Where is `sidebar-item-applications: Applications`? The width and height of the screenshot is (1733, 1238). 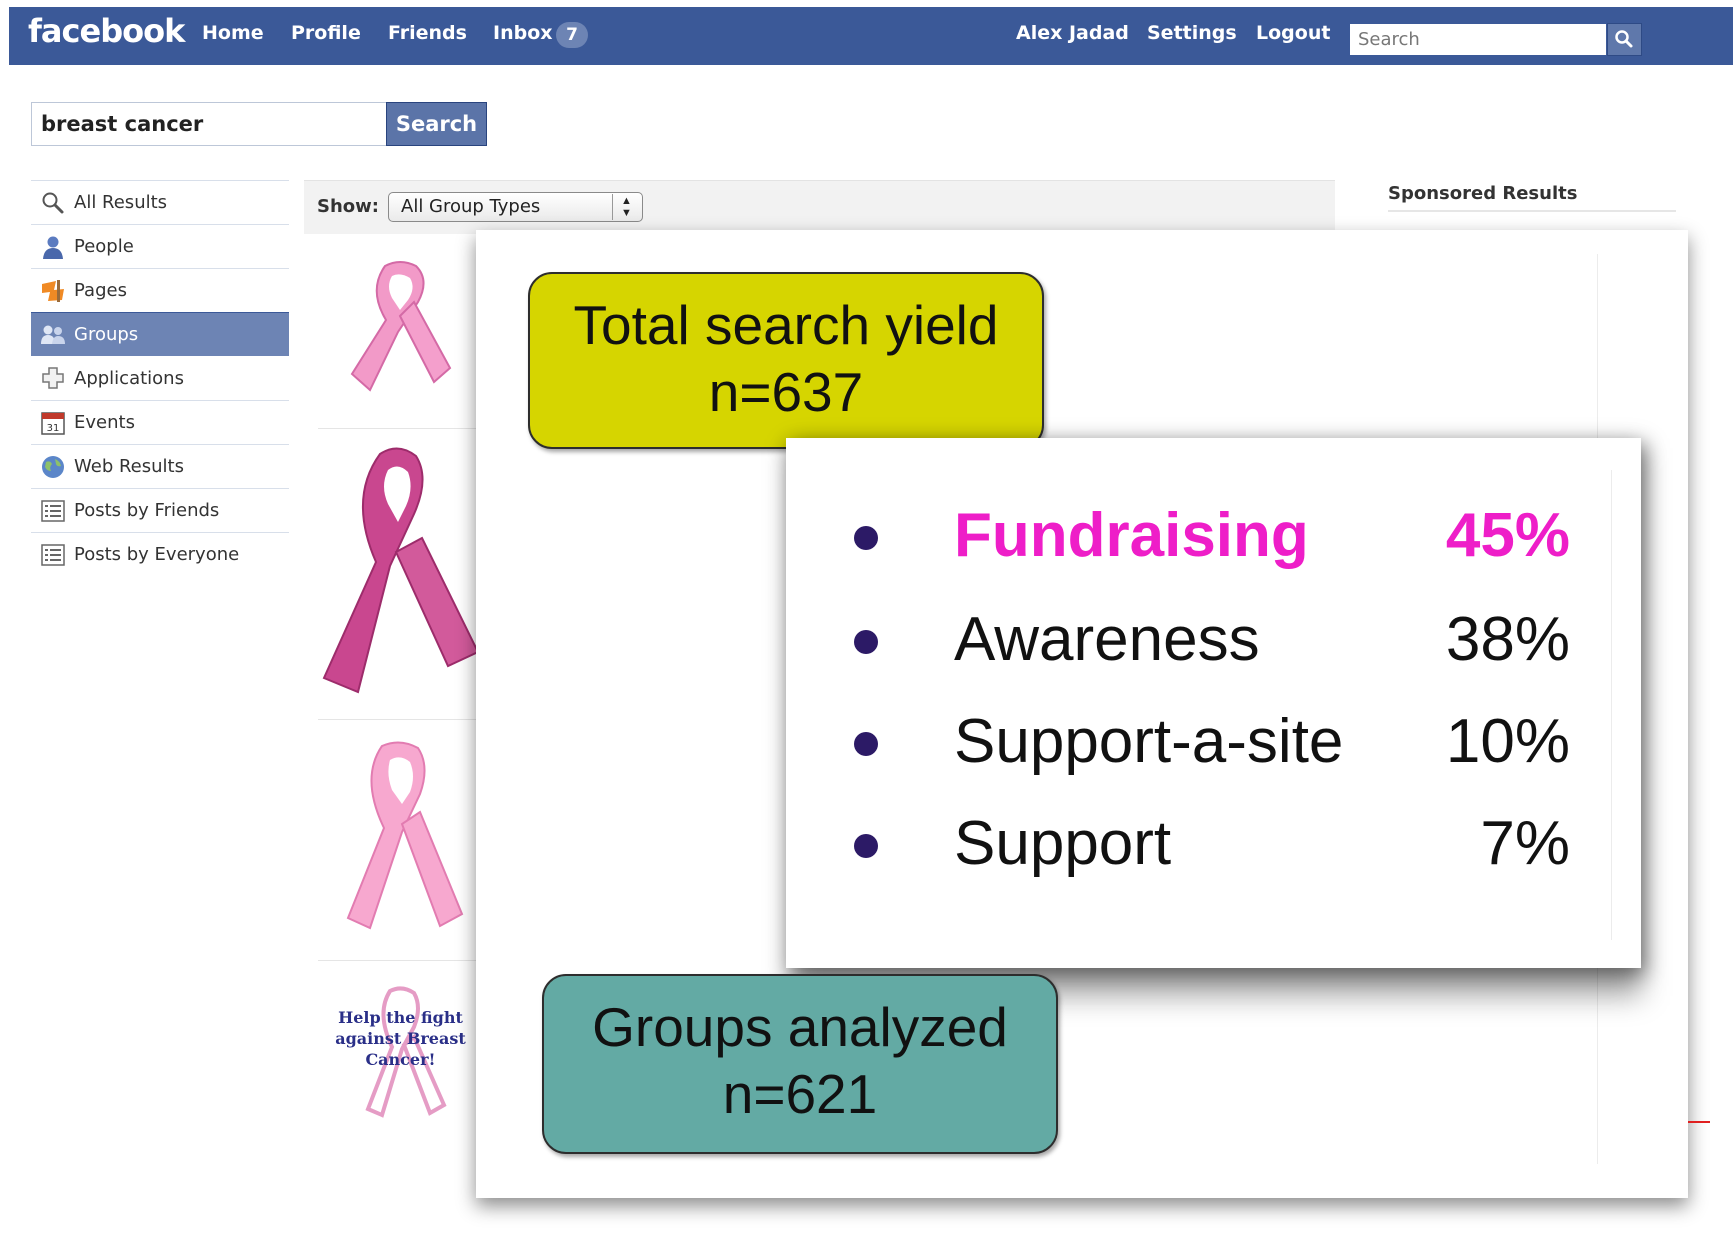 sidebar-item-applications: Applications is located at coordinates (160, 378).